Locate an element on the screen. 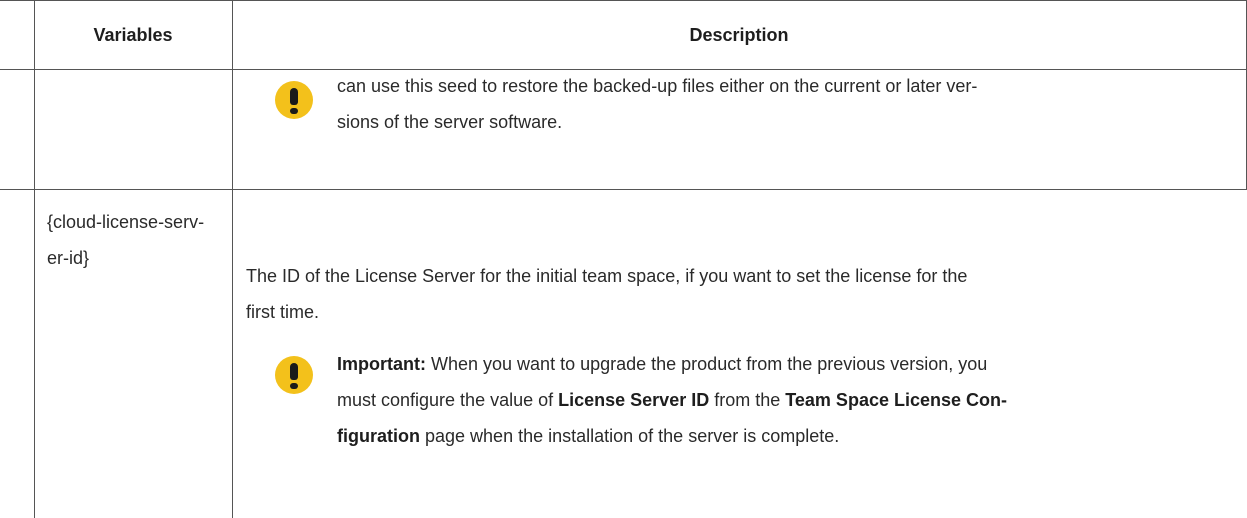 Image resolution: width=1247 pixels, height=518 pixels. table-left-border is located at coordinates (34, 259).